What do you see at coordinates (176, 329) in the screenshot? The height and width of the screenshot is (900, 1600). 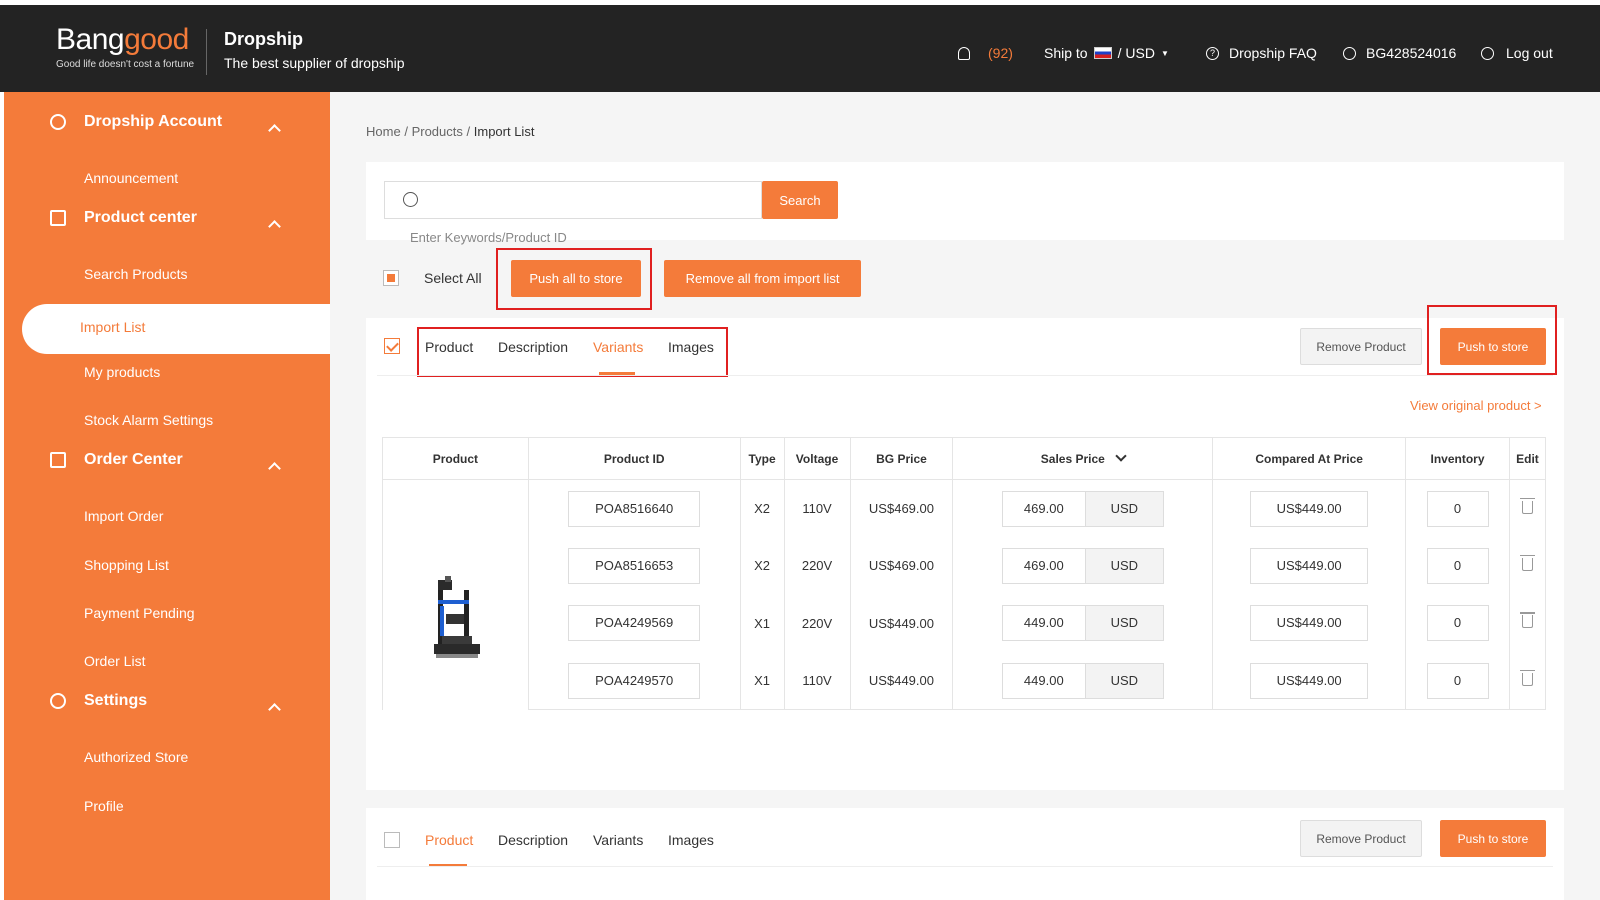 I see `sidebar-item-import-list: Import List` at bounding box center [176, 329].